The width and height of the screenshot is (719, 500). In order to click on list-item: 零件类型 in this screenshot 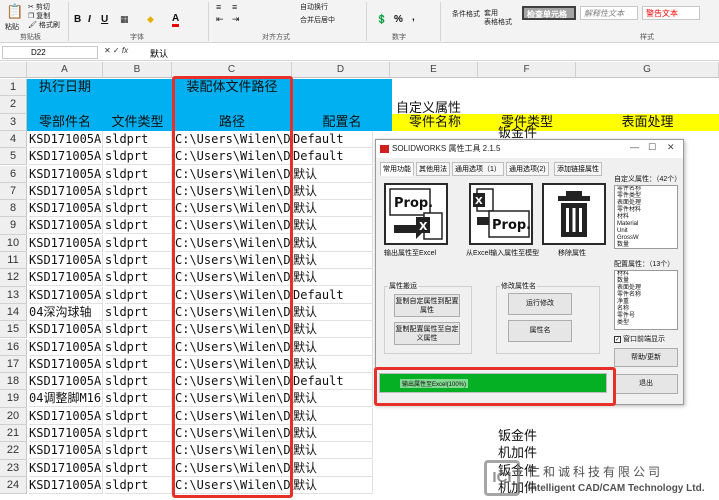, I will do `click(646, 196)`.